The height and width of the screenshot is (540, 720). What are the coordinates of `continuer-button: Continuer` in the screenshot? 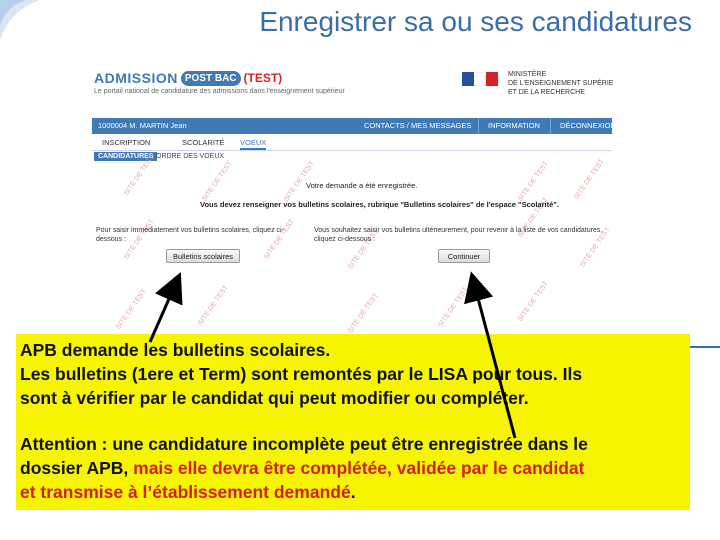 It's located at (464, 256).